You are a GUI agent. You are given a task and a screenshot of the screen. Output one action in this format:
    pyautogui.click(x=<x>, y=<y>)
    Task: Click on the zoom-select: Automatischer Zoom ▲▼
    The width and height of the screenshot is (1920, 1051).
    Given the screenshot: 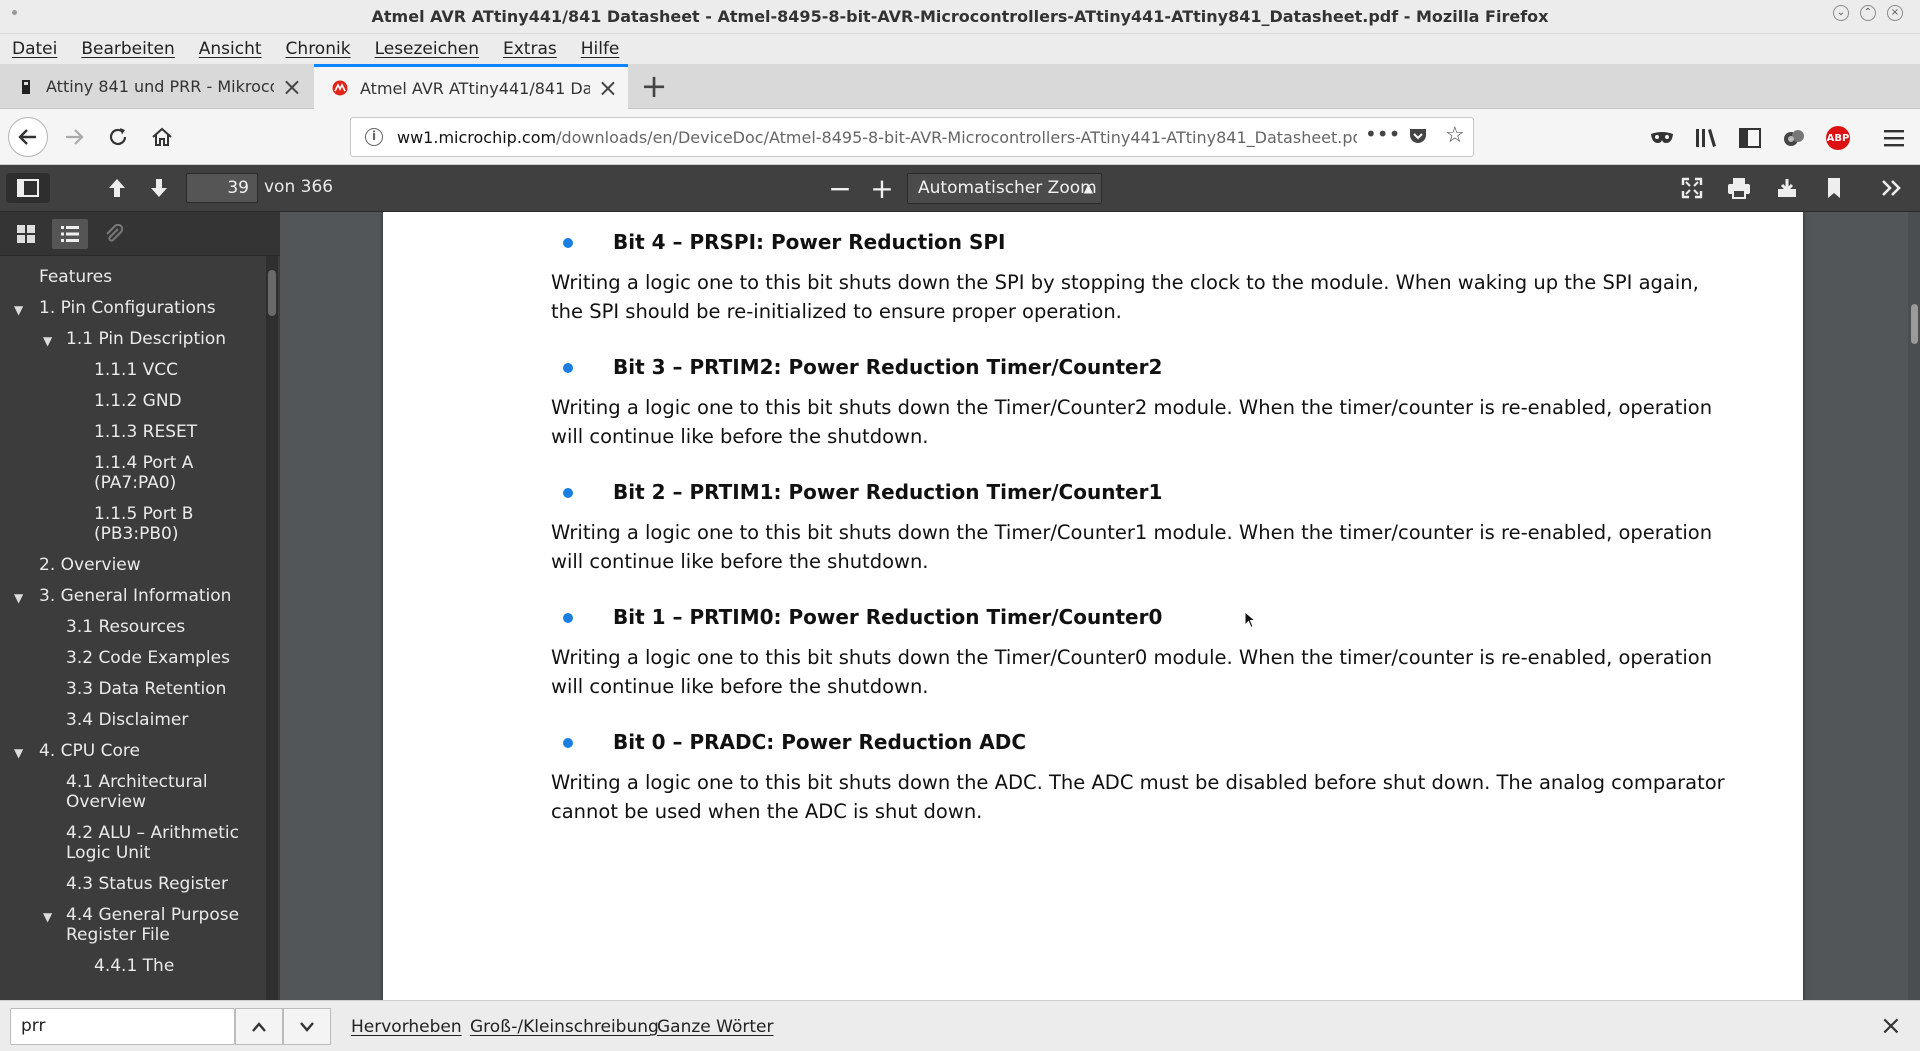 What is the action you would take?
    pyautogui.click(x=1004, y=198)
    